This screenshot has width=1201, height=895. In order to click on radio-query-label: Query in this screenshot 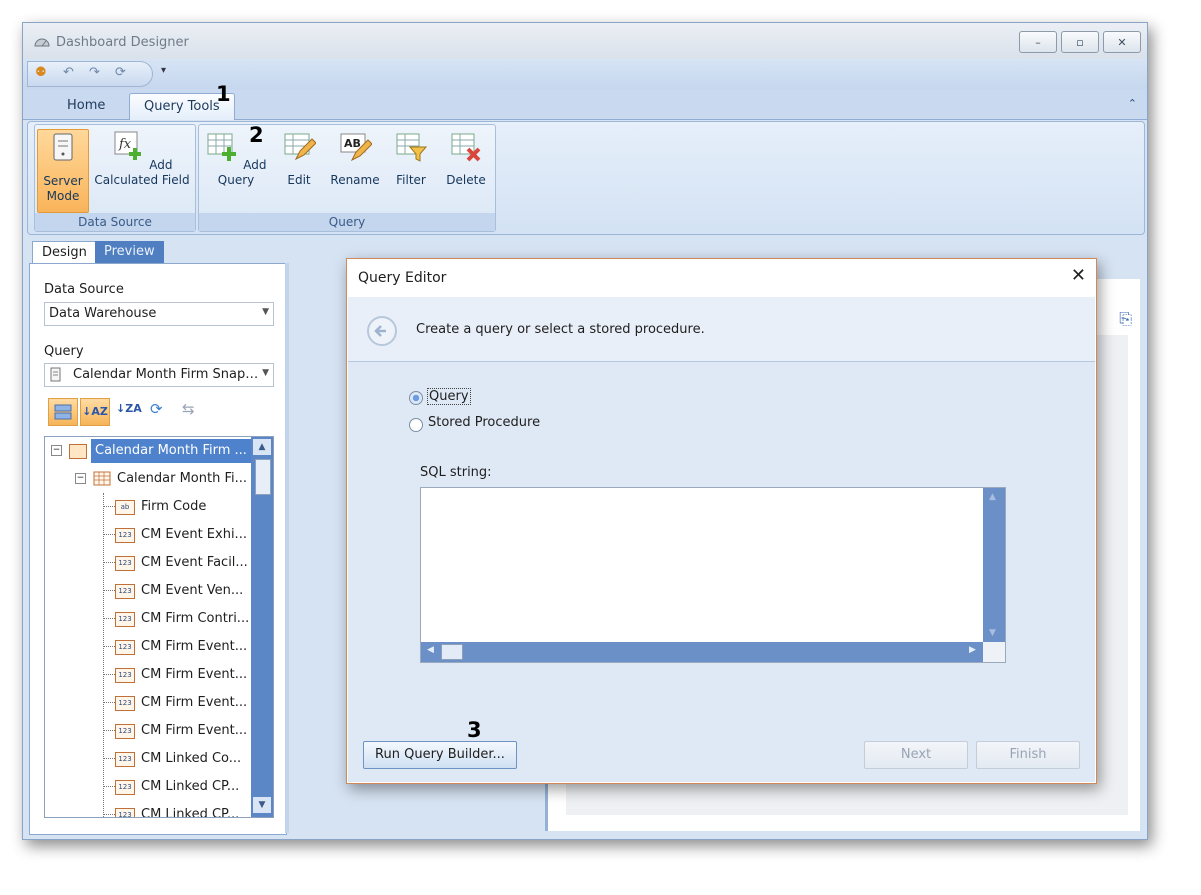, I will do `click(449, 396)`.